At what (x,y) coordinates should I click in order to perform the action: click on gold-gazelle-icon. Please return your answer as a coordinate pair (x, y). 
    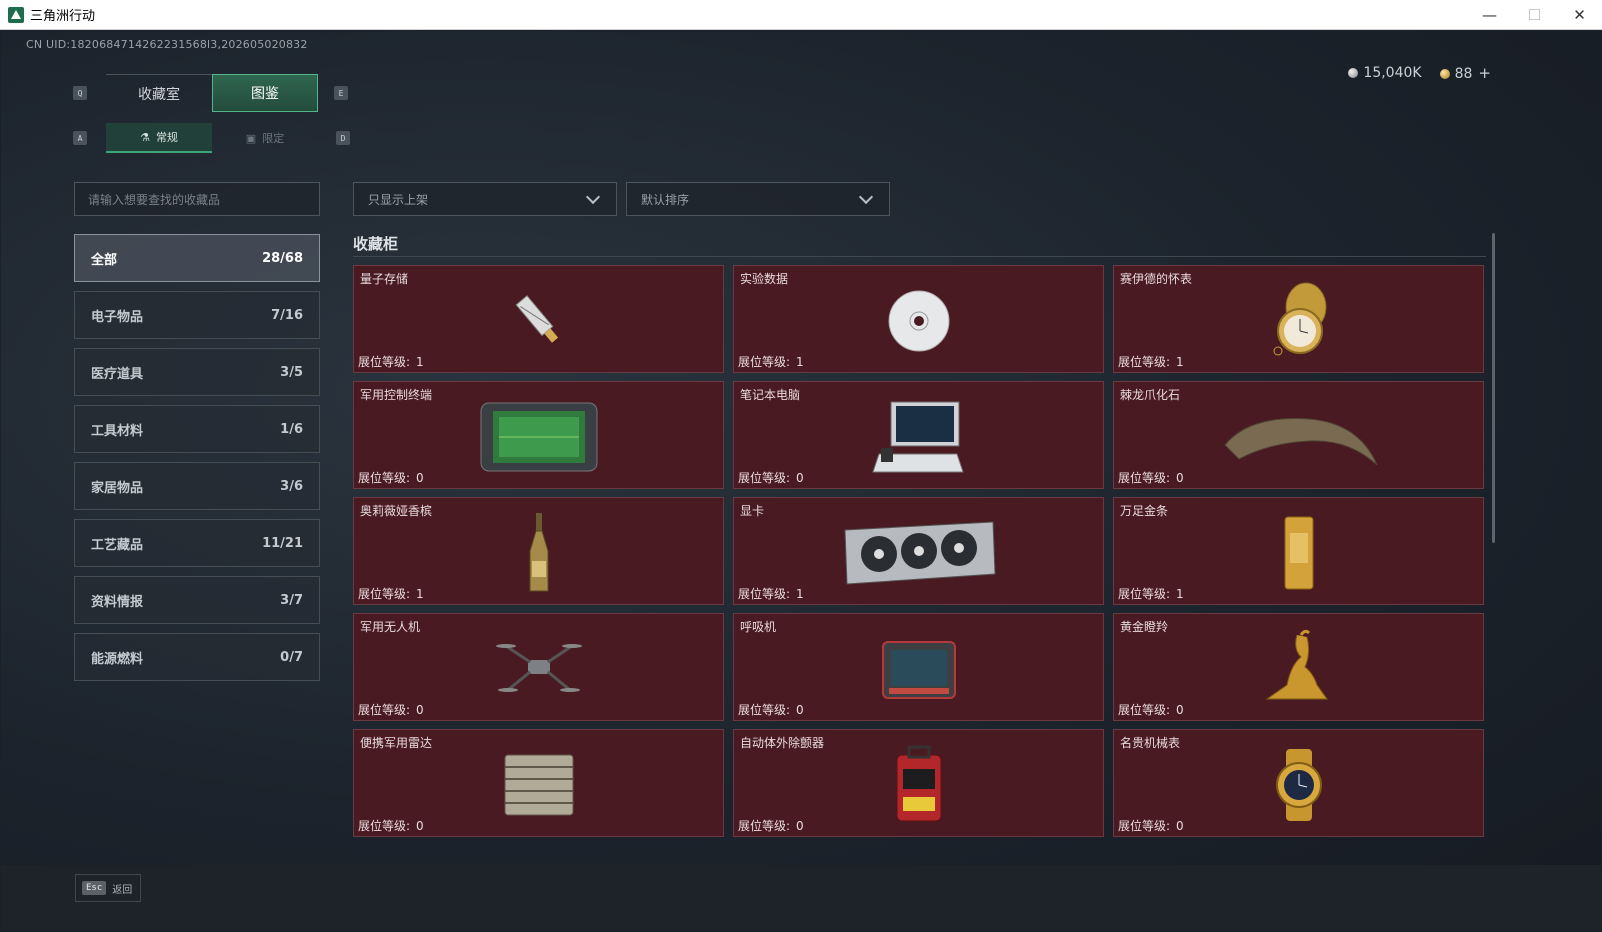
    Looking at the image, I should click on (1296, 665).